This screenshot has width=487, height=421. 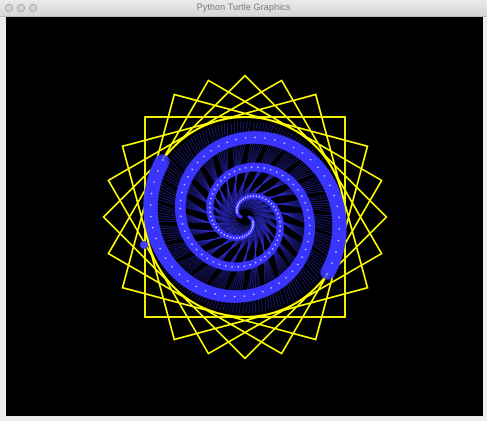 I want to click on window-title: Python Turtle Graphics, so click(x=243, y=7).